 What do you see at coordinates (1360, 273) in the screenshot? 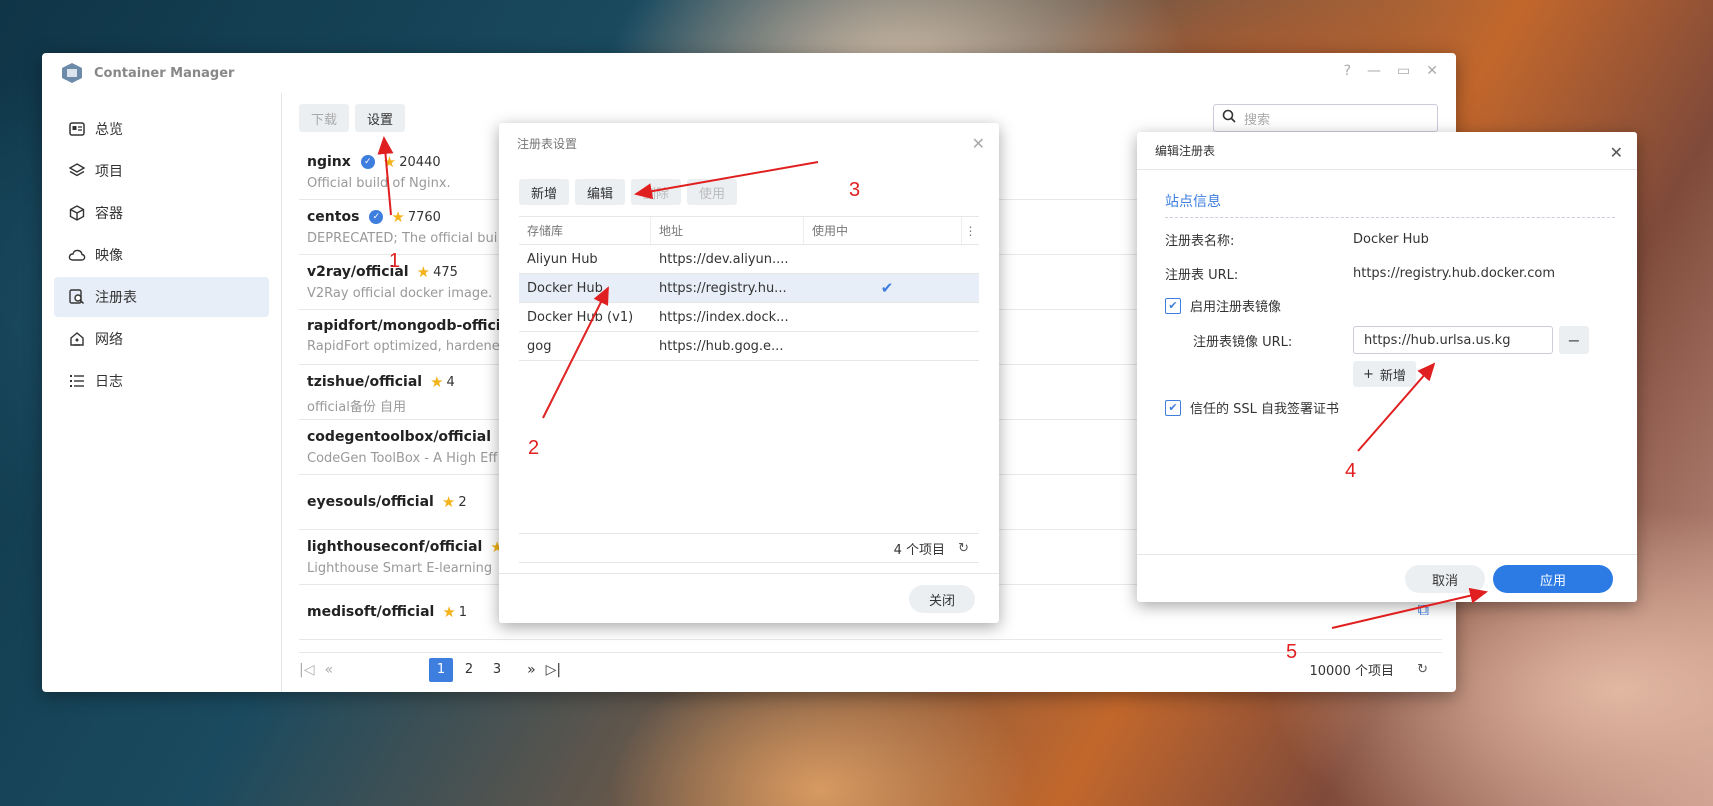
I see `registry-url-row: 注册表 URL: https://registry.hub.docker.com` at bounding box center [1360, 273].